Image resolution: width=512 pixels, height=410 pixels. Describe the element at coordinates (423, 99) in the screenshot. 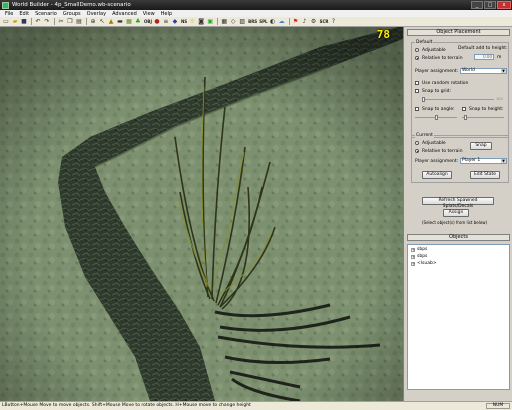

I see `snap-grid-thumb` at that location.